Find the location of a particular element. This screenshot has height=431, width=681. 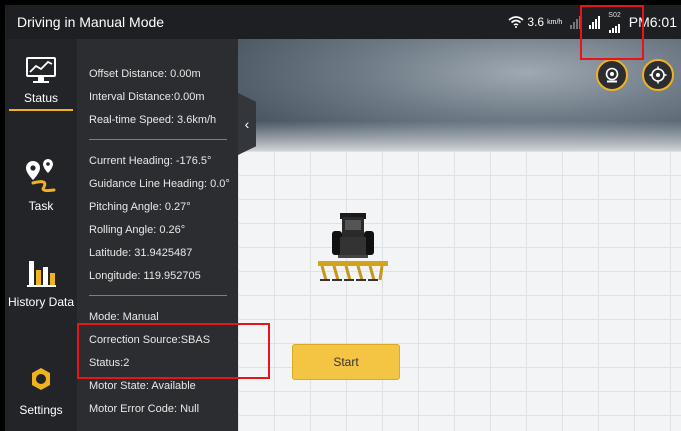

signal-bars-icon is located at coordinates (576, 22).